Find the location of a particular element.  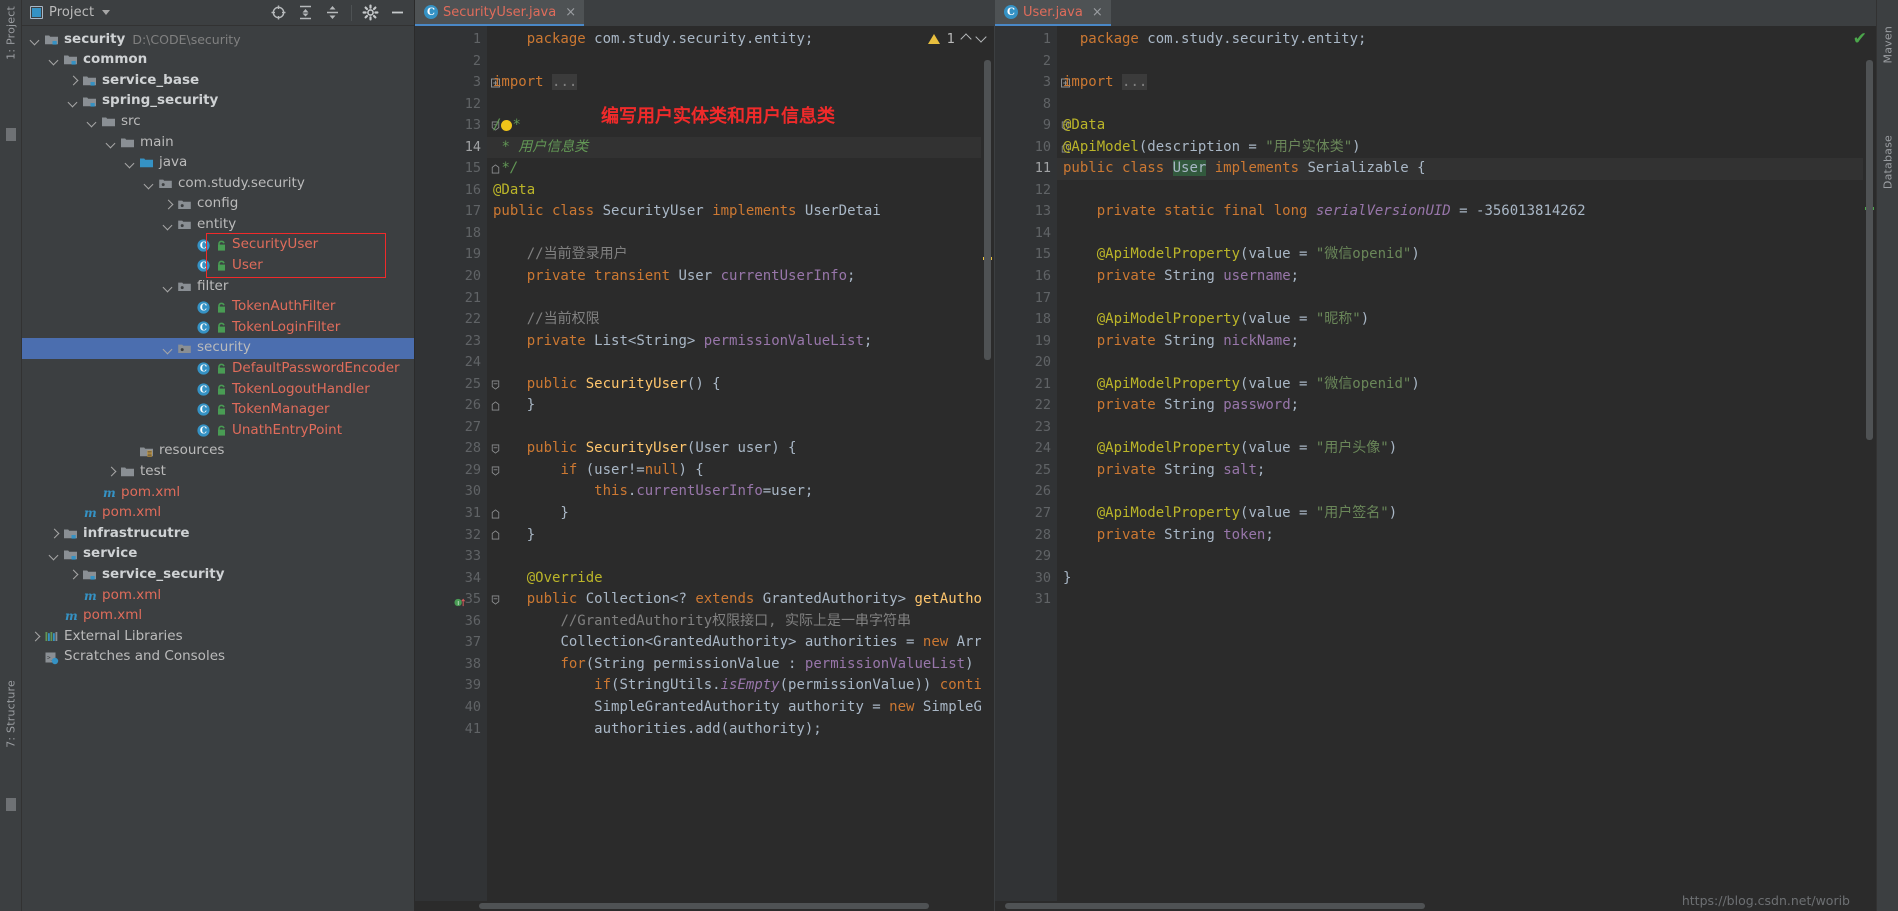

intention-bulb-icon is located at coordinates (507, 126).